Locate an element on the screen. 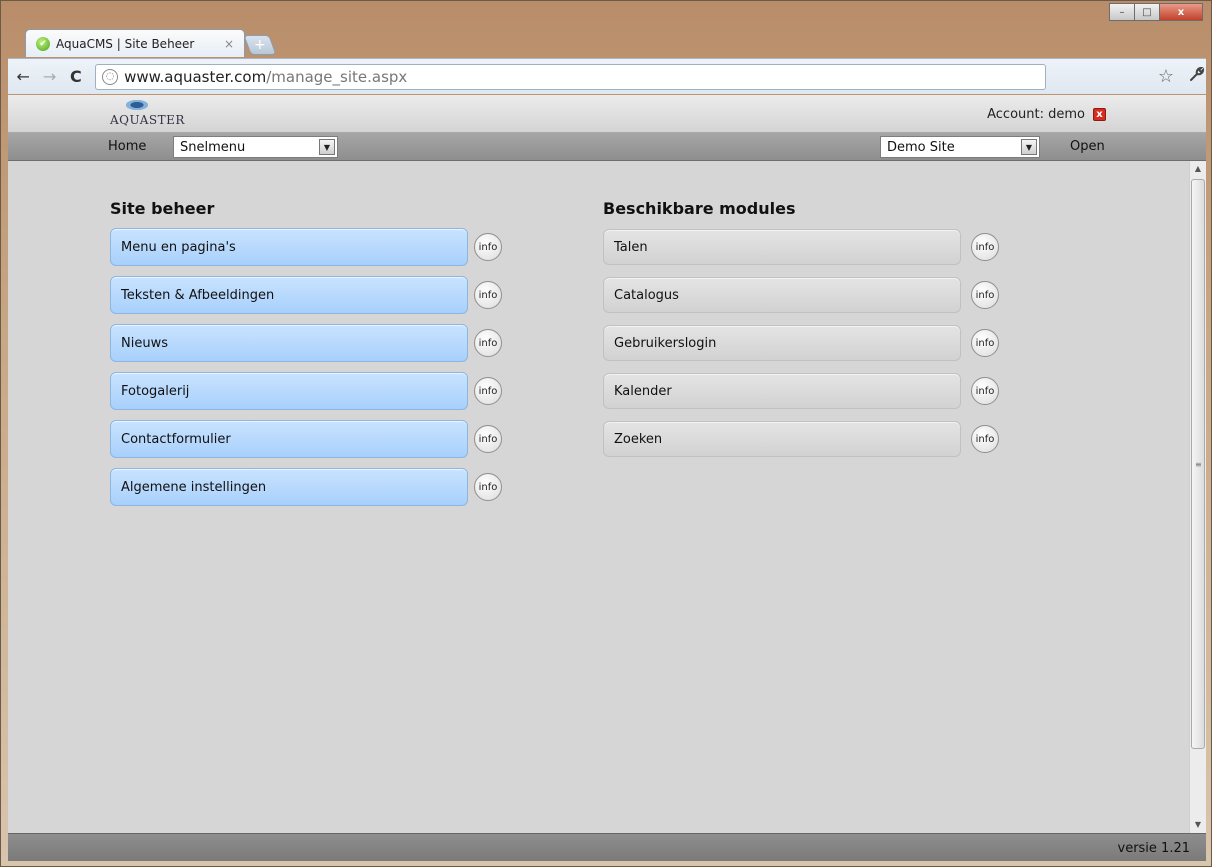 This screenshot has width=1212, height=867. eye-logo-icon is located at coordinates (137, 105).